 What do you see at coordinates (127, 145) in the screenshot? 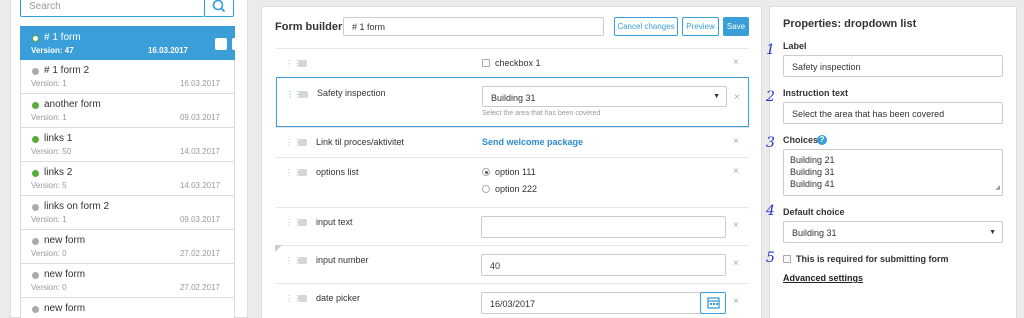
I see `list-item: links 1 Version: 50 14.03.2017` at bounding box center [127, 145].